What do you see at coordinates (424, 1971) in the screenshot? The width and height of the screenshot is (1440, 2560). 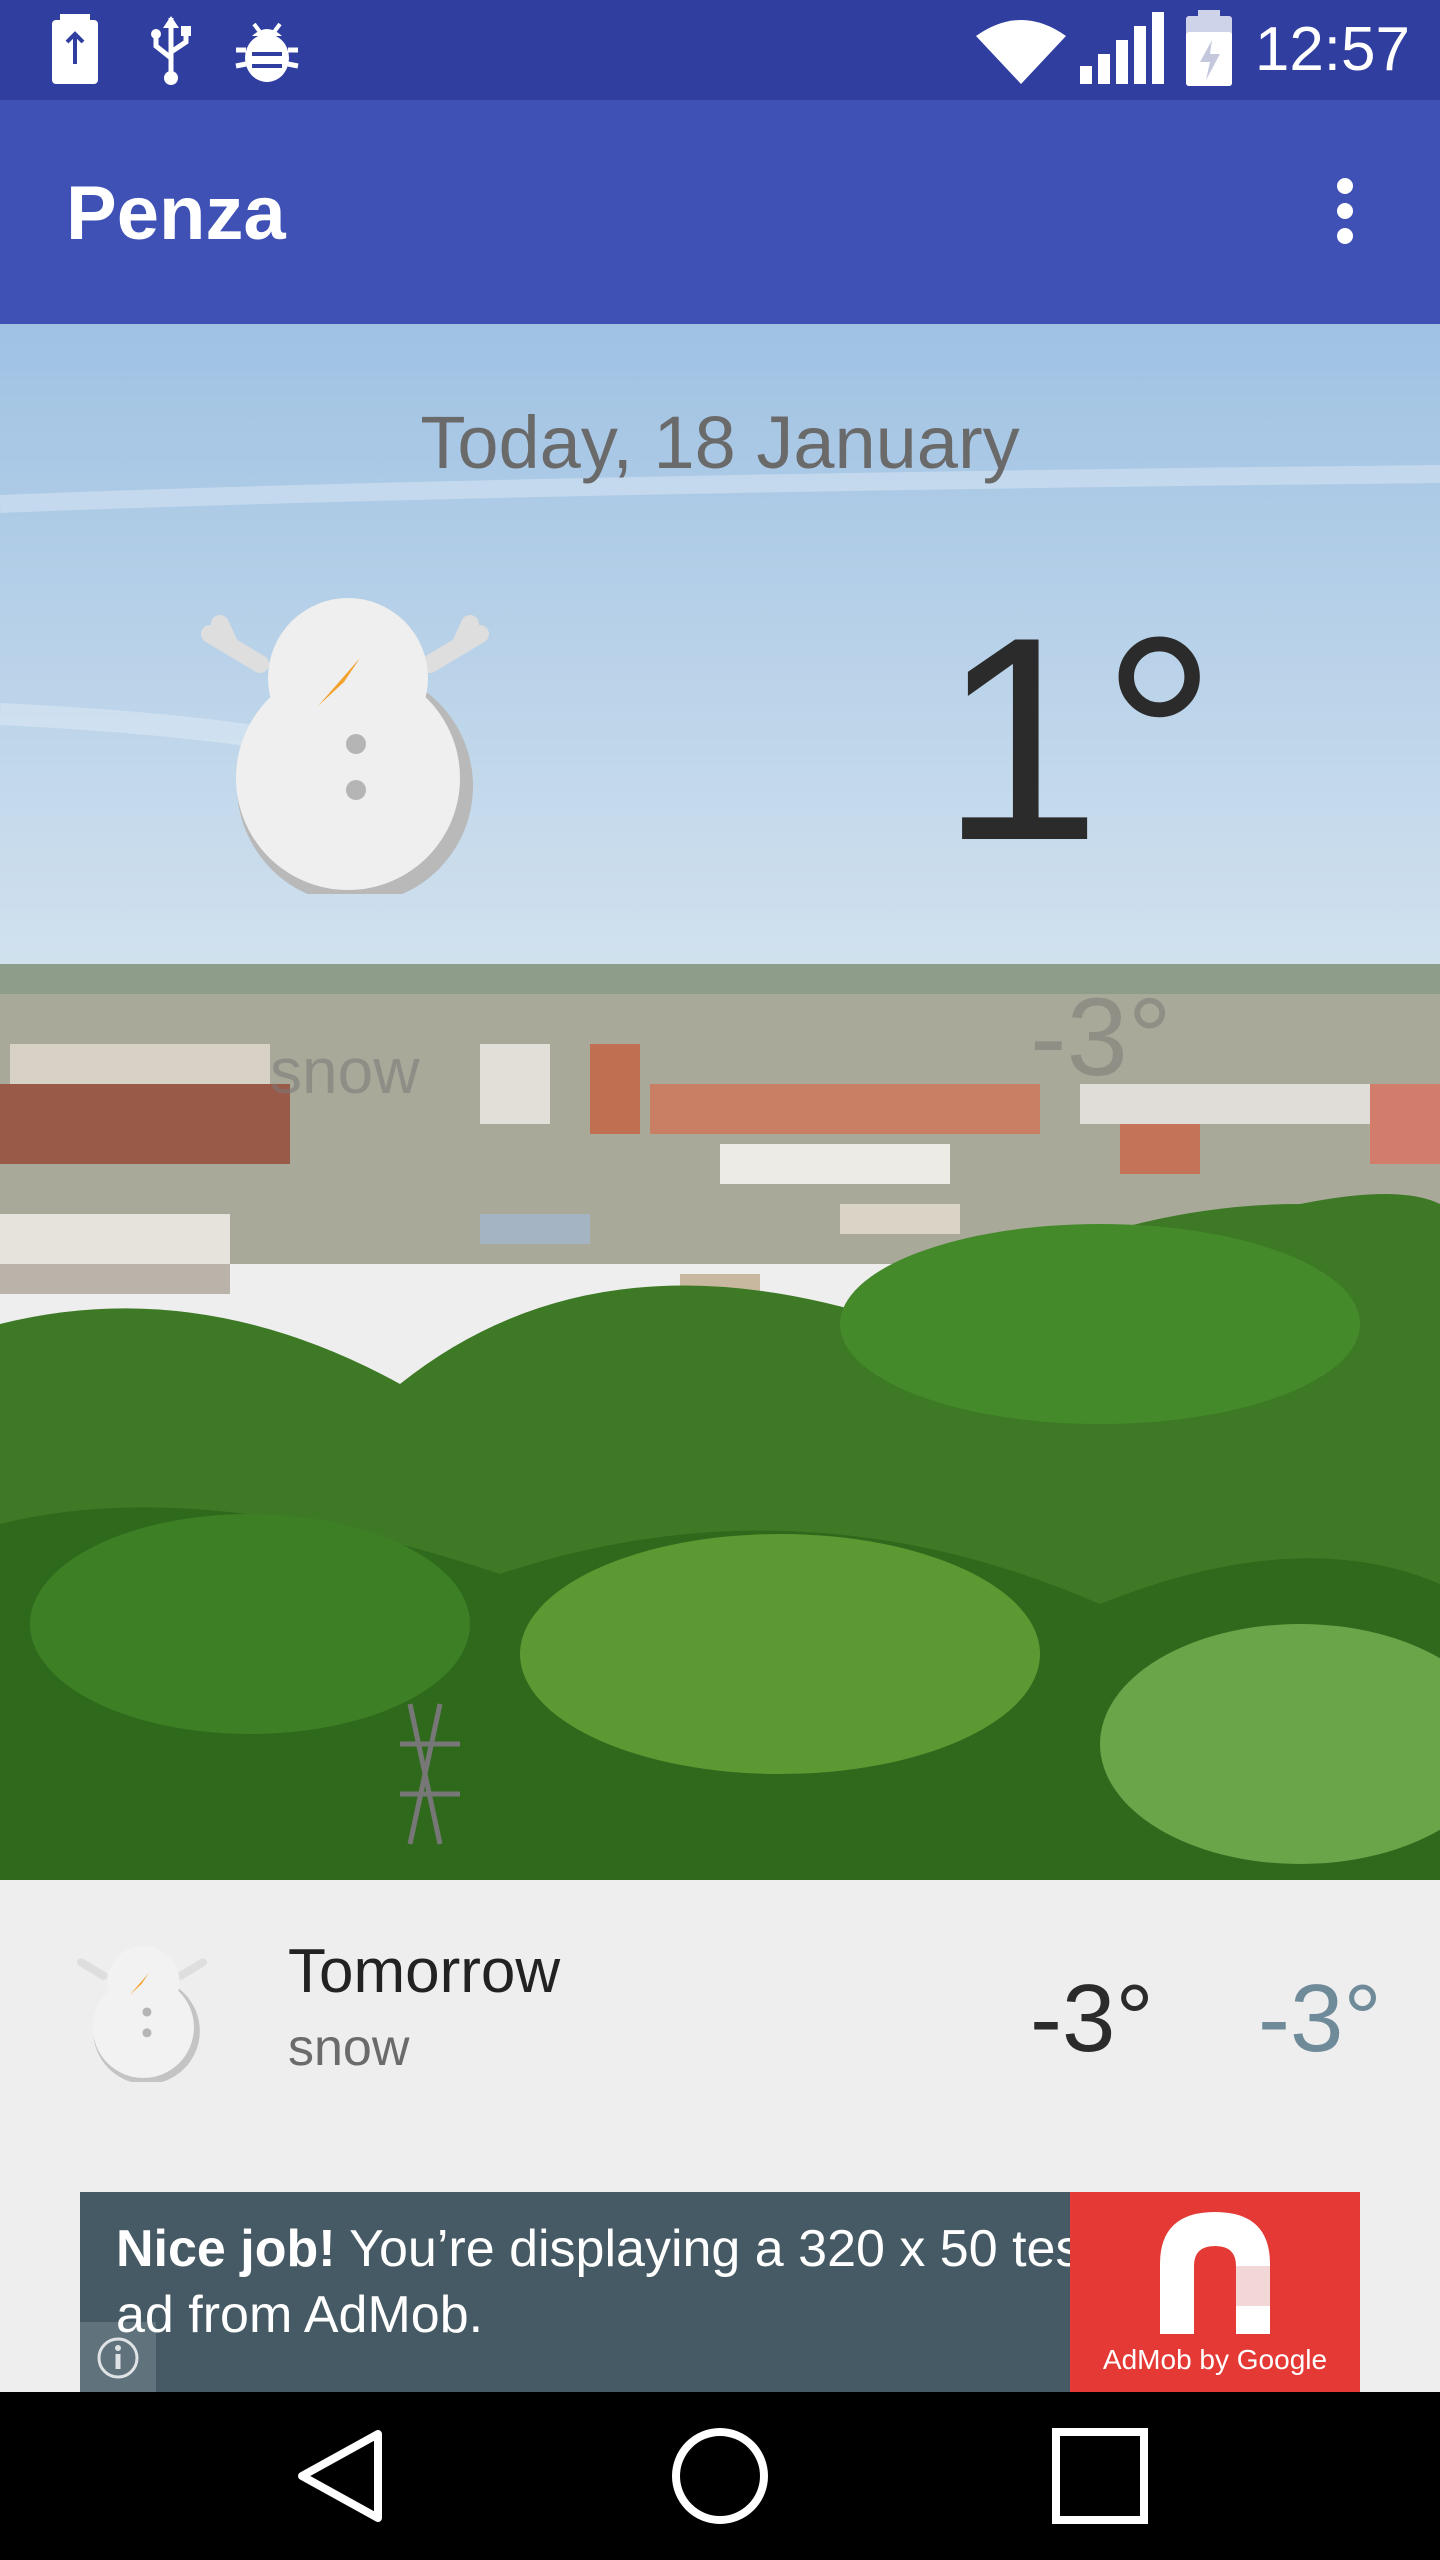 I see `forecast-day: Tomorrow` at bounding box center [424, 1971].